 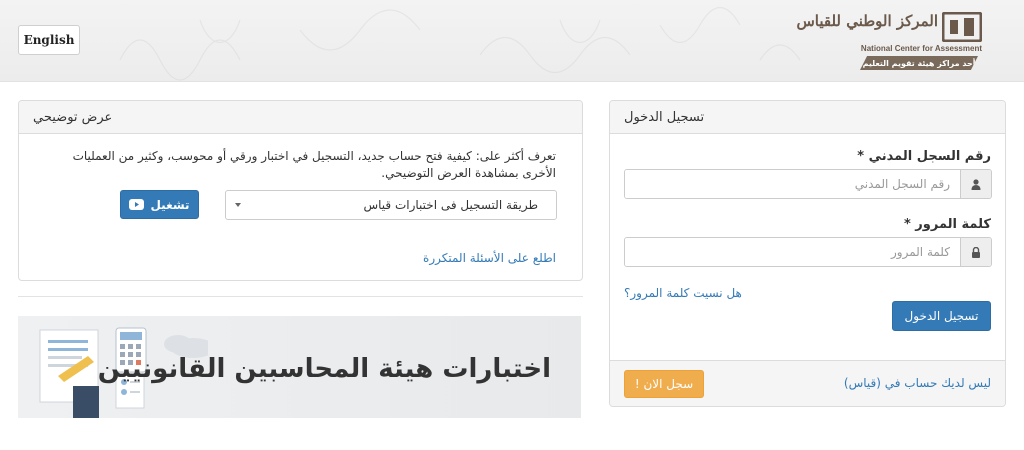 I want to click on password-label: كلمة المرور *, so click(x=947, y=224).